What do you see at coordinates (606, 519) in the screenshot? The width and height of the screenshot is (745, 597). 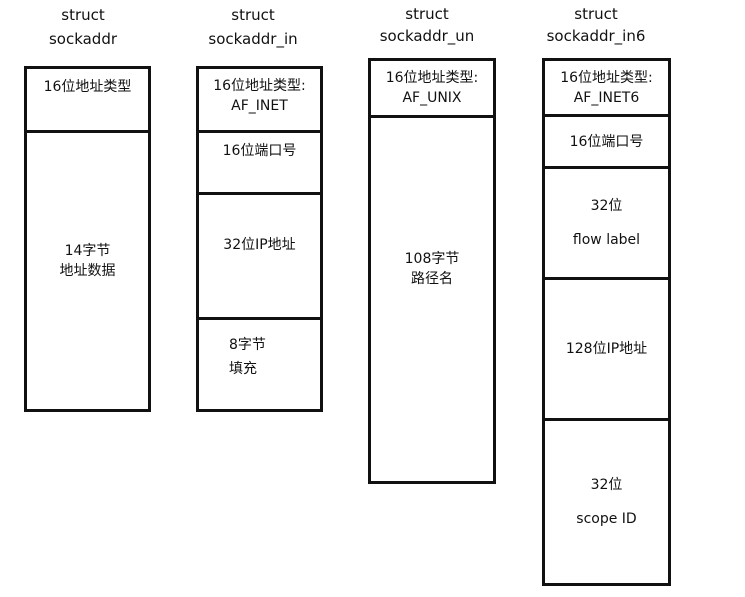 I see `field-text: scope ID` at bounding box center [606, 519].